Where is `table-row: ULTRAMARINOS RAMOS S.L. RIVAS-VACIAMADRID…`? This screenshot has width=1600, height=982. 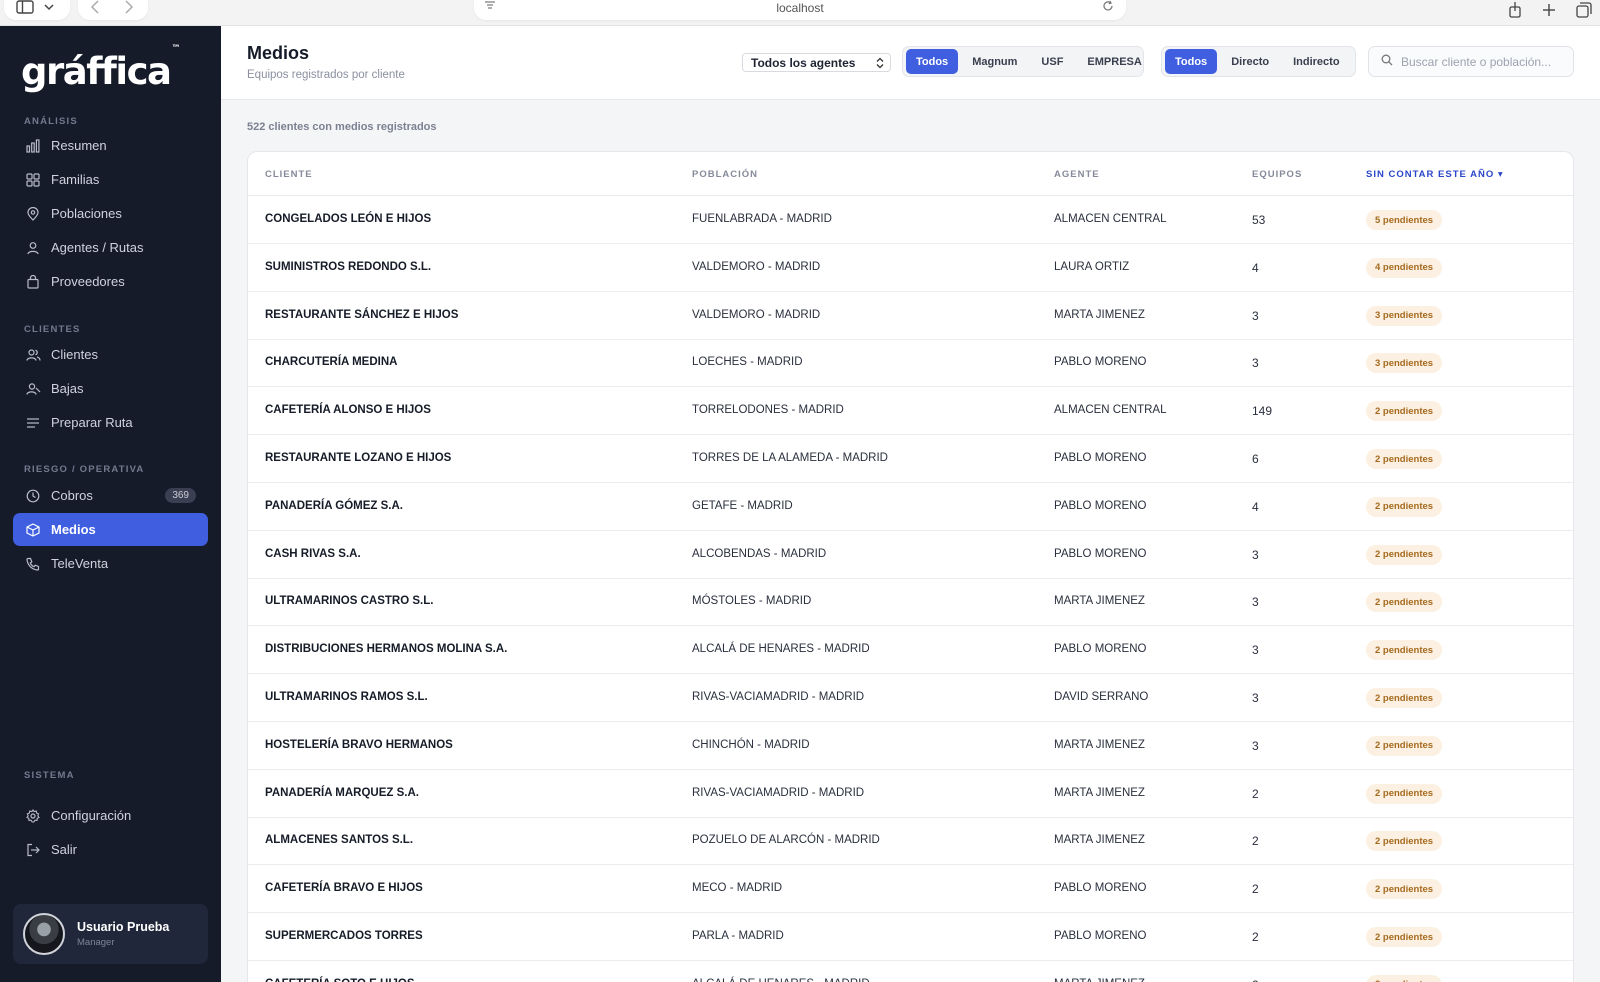
table-row: ULTRAMARINOS RAMOS S.L. RIVAS-VACIAMADRID… is located at coordinates (910, 698).